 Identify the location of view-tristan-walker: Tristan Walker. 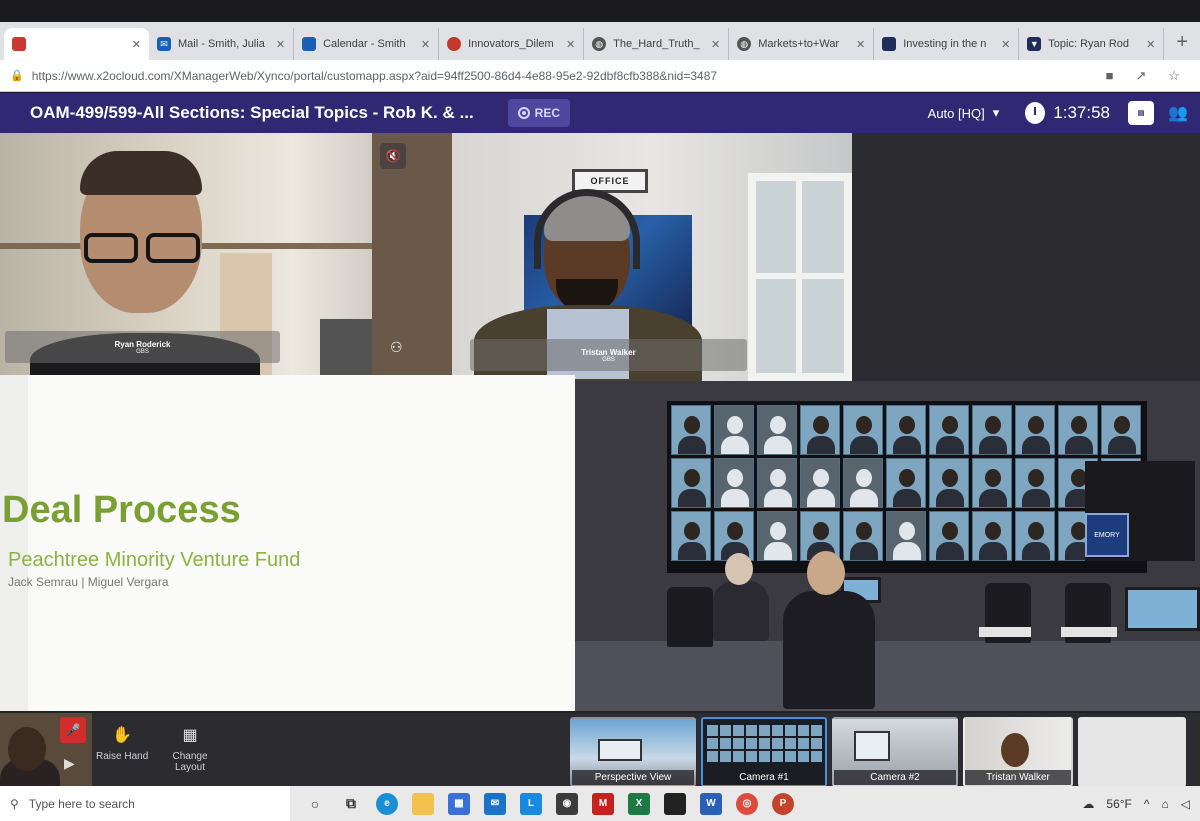
(1018, 752).